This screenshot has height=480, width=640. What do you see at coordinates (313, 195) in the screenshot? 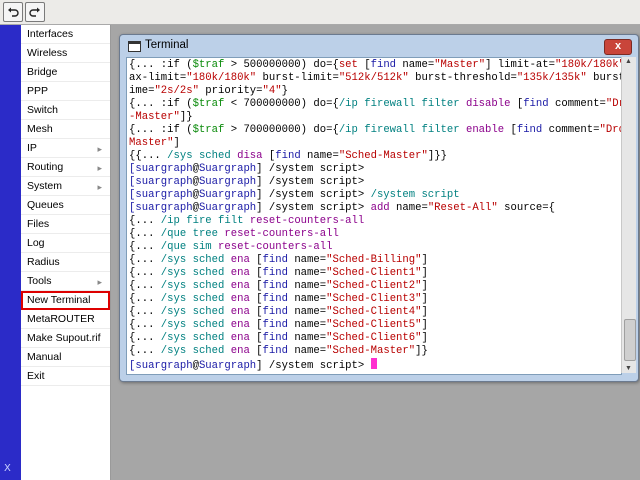
I see `terminal-text: ] /system script>` at bounding box center [313, 195].